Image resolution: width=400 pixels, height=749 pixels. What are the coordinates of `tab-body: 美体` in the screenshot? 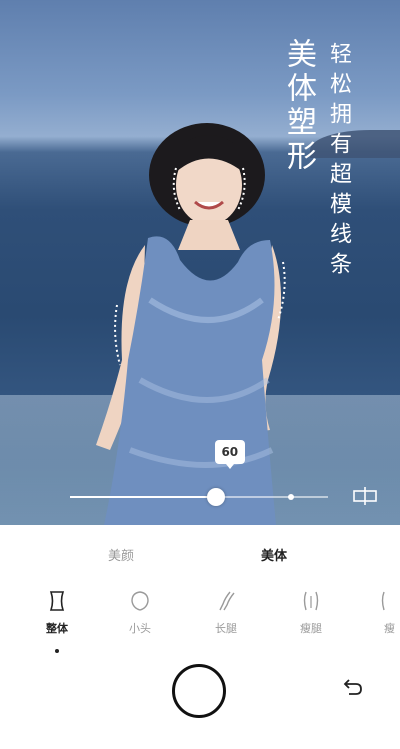 It's located at (274, 554).